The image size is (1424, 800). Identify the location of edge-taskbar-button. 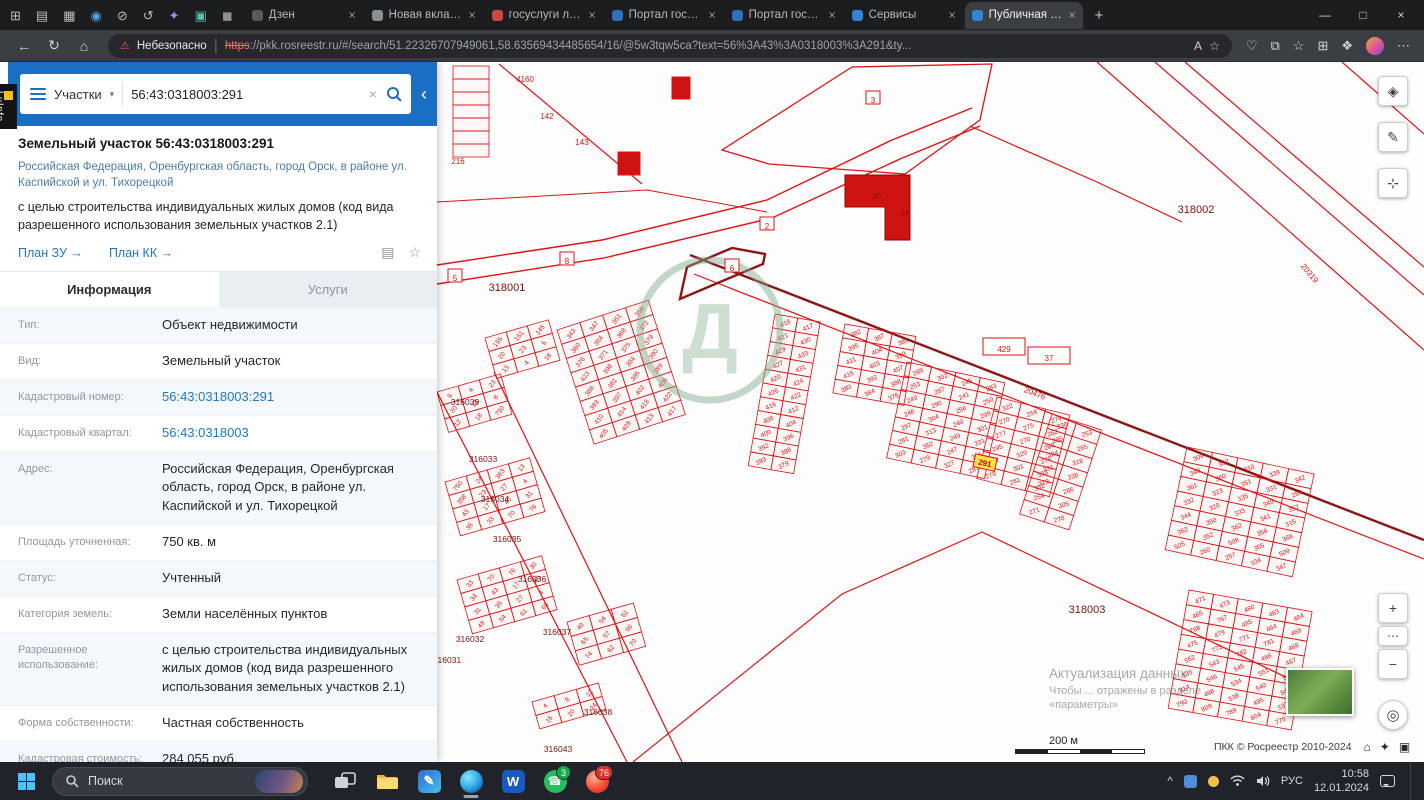
(471, 781).